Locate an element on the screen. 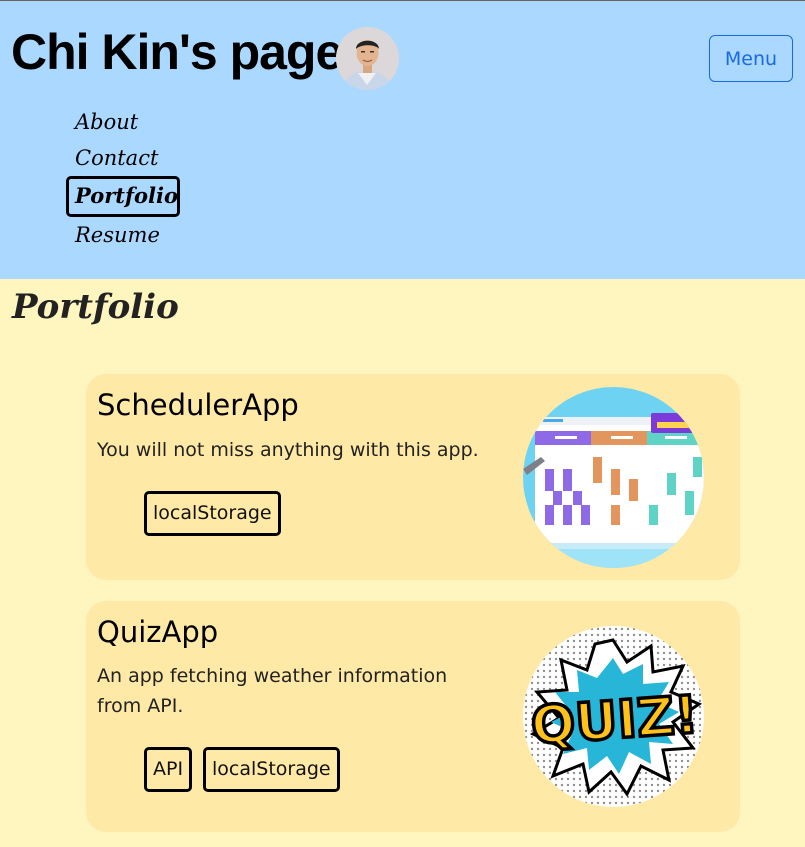 This screenshot has height=847, width=805. tech-tag: API is located at coordinates (168, 769).